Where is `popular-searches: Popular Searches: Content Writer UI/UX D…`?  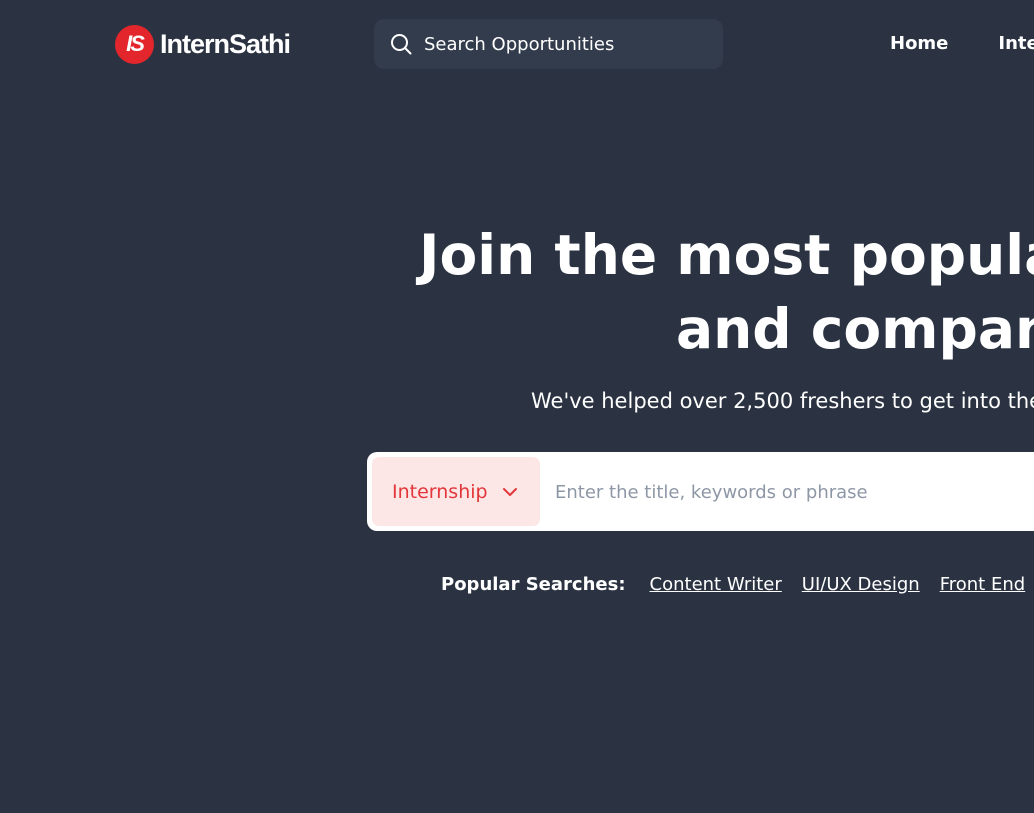 popular-searches: Popular Searches: Content Writer UI/UX D… is located at coordinates (737, 584).